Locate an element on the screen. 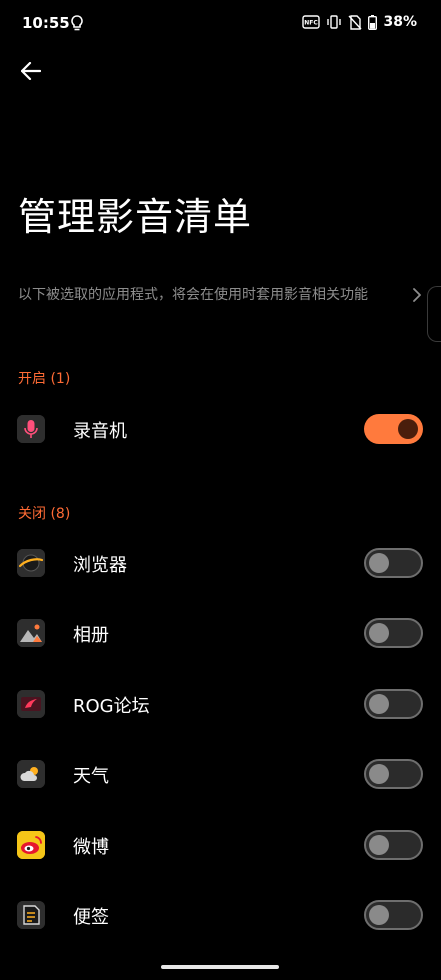 This screenshot has width=441, height=980. toggle-weather is located at coordinates (393, 774).